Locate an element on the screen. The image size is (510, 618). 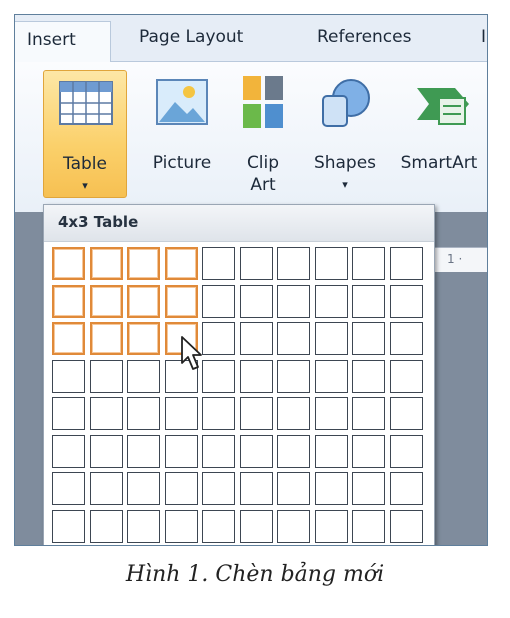
tab-references: References is located at coordinates (364, 37).